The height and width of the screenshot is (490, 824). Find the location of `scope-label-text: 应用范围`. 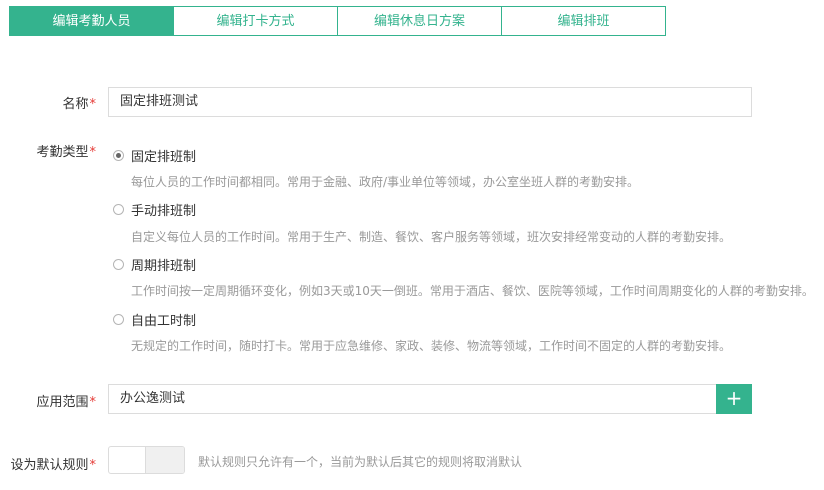

scope-label-text: 应用范围 is located at coordinates (62, 402).